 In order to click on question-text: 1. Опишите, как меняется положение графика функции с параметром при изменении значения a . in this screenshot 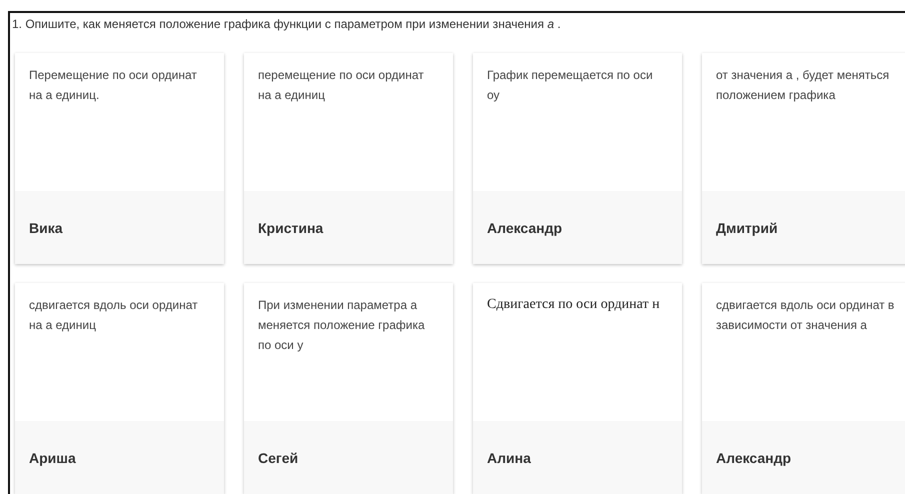, I will do `click(287, 24)`.